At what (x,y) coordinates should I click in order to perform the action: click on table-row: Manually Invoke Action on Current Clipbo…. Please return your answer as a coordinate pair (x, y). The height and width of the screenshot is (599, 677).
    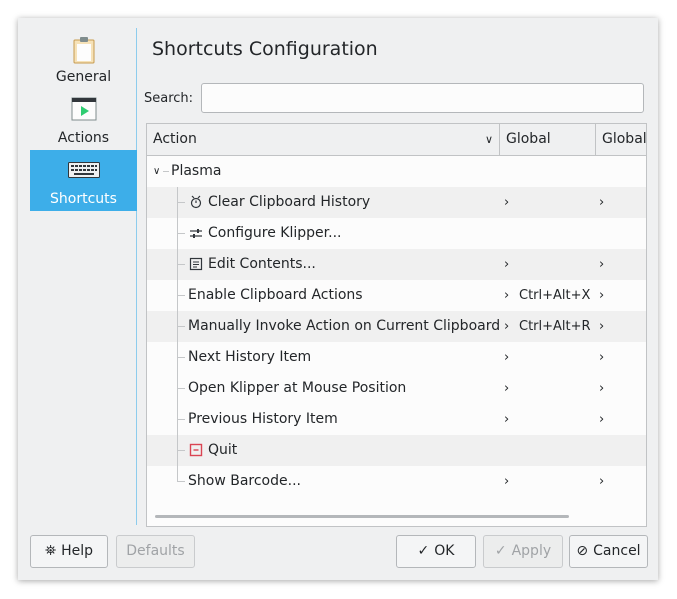
    Looking at the image, I should click on (396, 326).